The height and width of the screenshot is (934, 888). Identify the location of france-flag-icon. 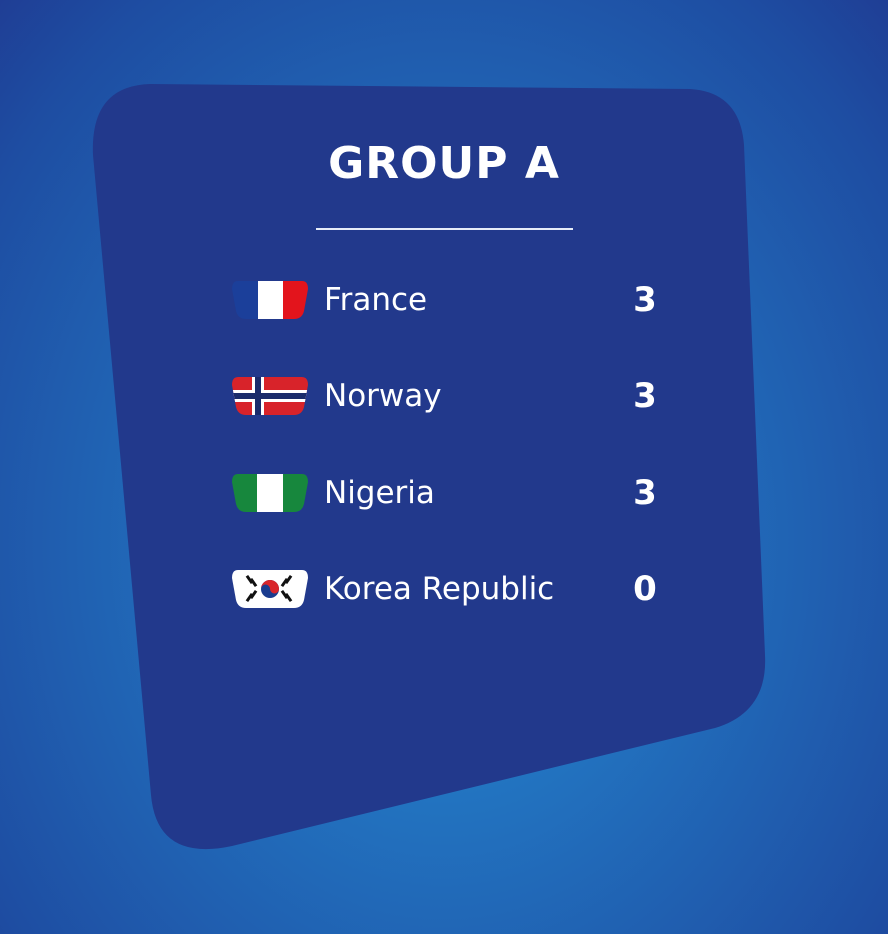
(270, 300).